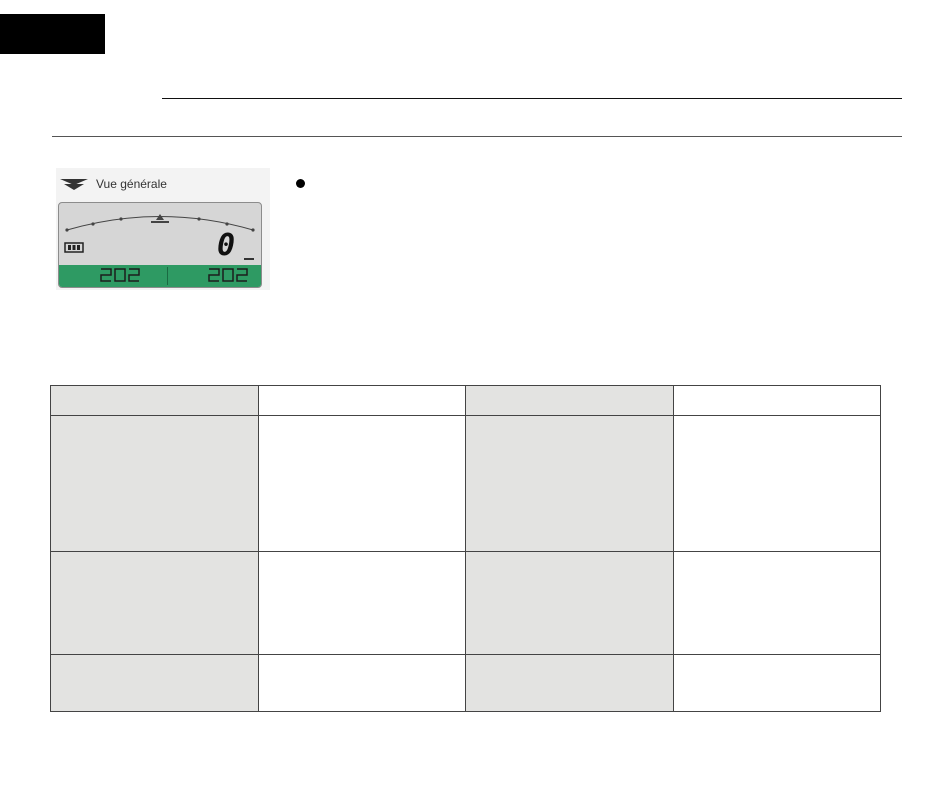 The height and width of the screenshot is (785, 950). Describe the element at coordinates (300, 183) in the screenshot. I see `bullet-point` at that location.